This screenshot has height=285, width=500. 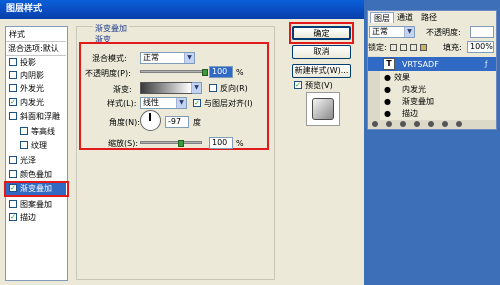 What do you see at coordinates (319, 85) in the screenshot?
I see `preview-label: 预览(V)` at bounding box center [319, 85].